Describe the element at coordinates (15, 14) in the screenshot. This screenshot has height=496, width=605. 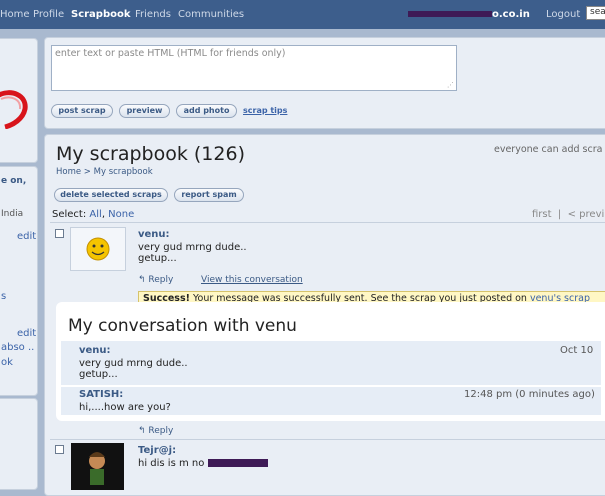
I see `nav-home-link: Home` at that location.